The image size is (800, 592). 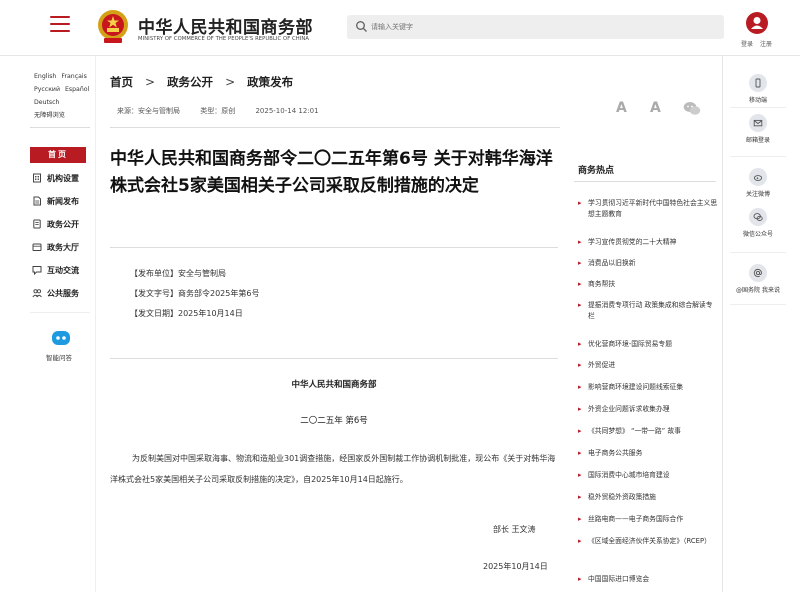 What do you see at coordinates (757, 194) in the screenshot?
I see `weibo-label: 关注微博` at bounding box center [757, 194].